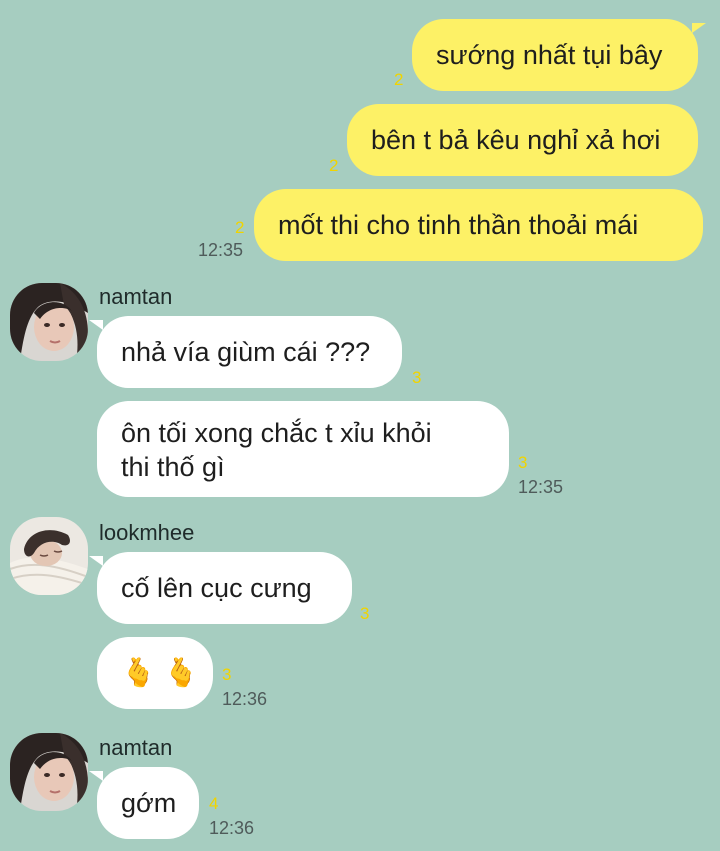 Image resolution: width=720 pixels, height=851 pixels. I want to click on incoming-message: cố lên cục cưng, so click(220, 588).